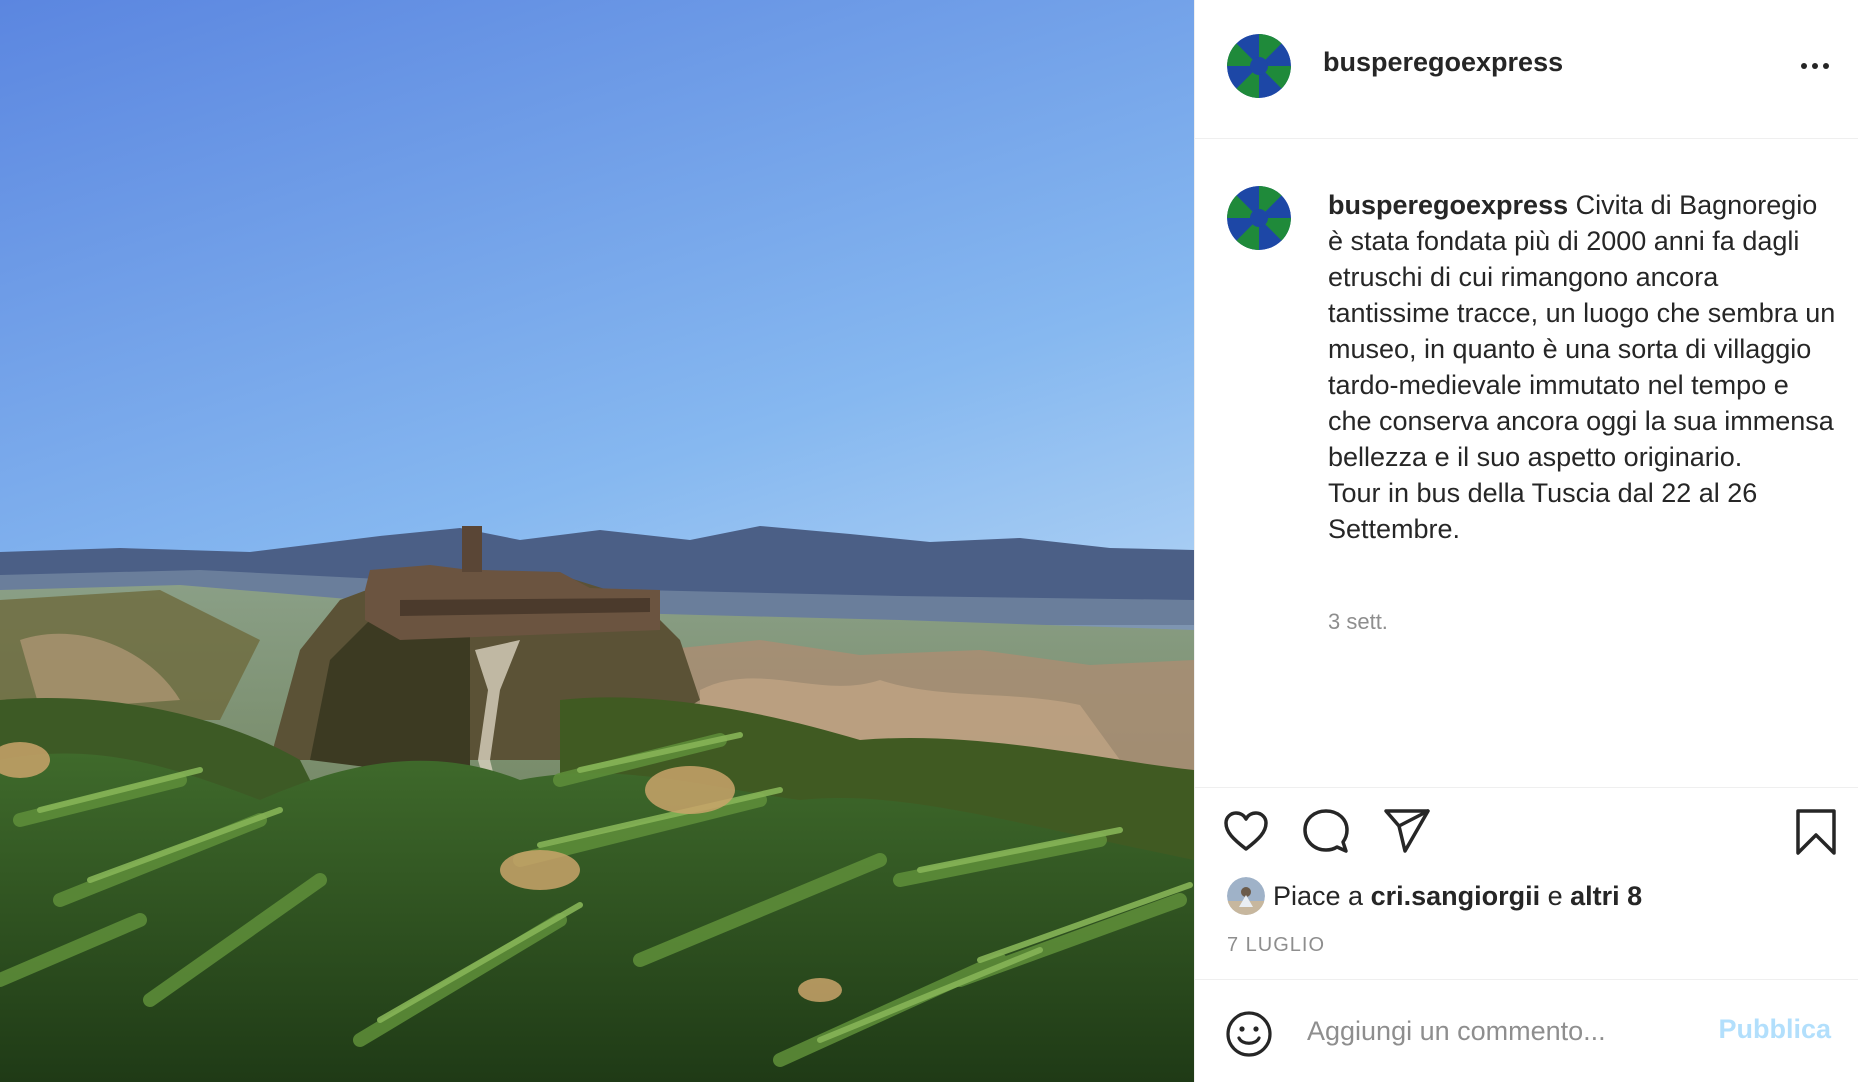 The height and width of the screenshot is (1082, 1858). I want to click on likes-middle: e, so click(1555, 895).